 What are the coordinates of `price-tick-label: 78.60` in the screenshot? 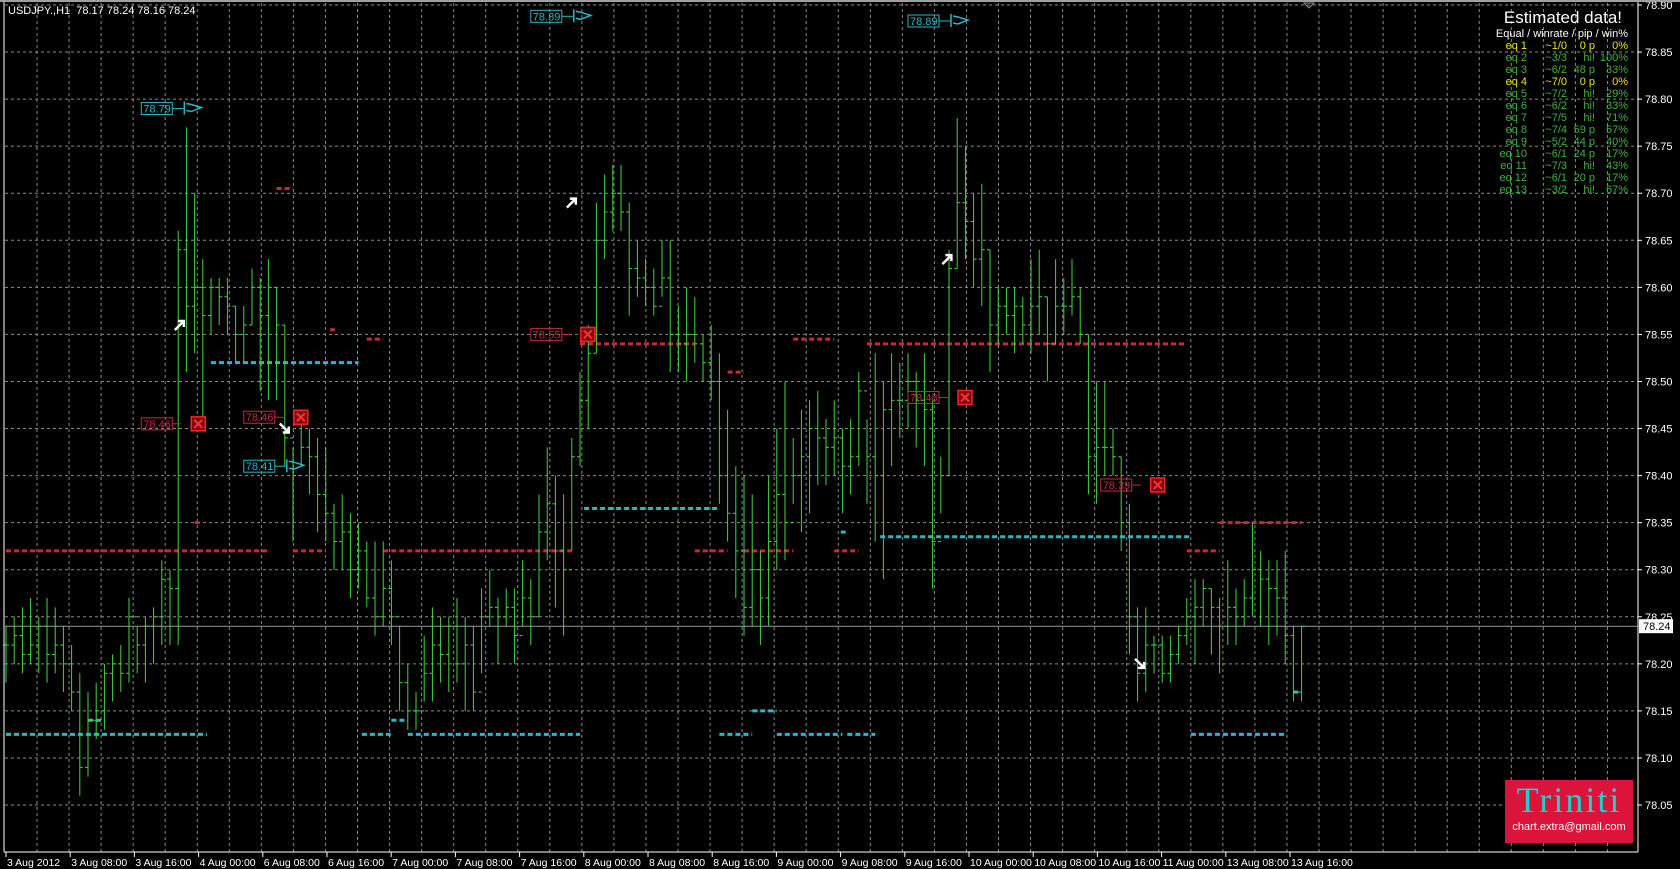 It's located at (1659, 288).